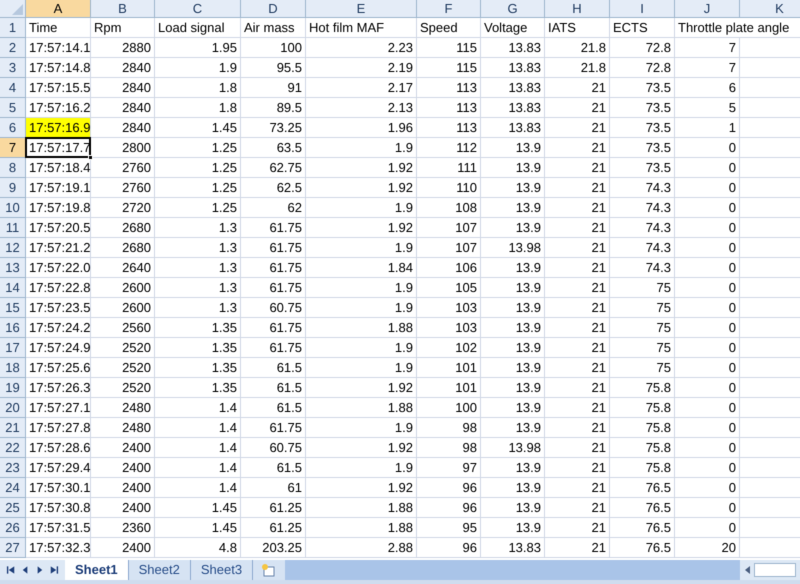 The width and height of the screenshot is (800, 584). Describe the element at coordinates (13, 268) in the screenshot. I see `row-header: 13` at that location.